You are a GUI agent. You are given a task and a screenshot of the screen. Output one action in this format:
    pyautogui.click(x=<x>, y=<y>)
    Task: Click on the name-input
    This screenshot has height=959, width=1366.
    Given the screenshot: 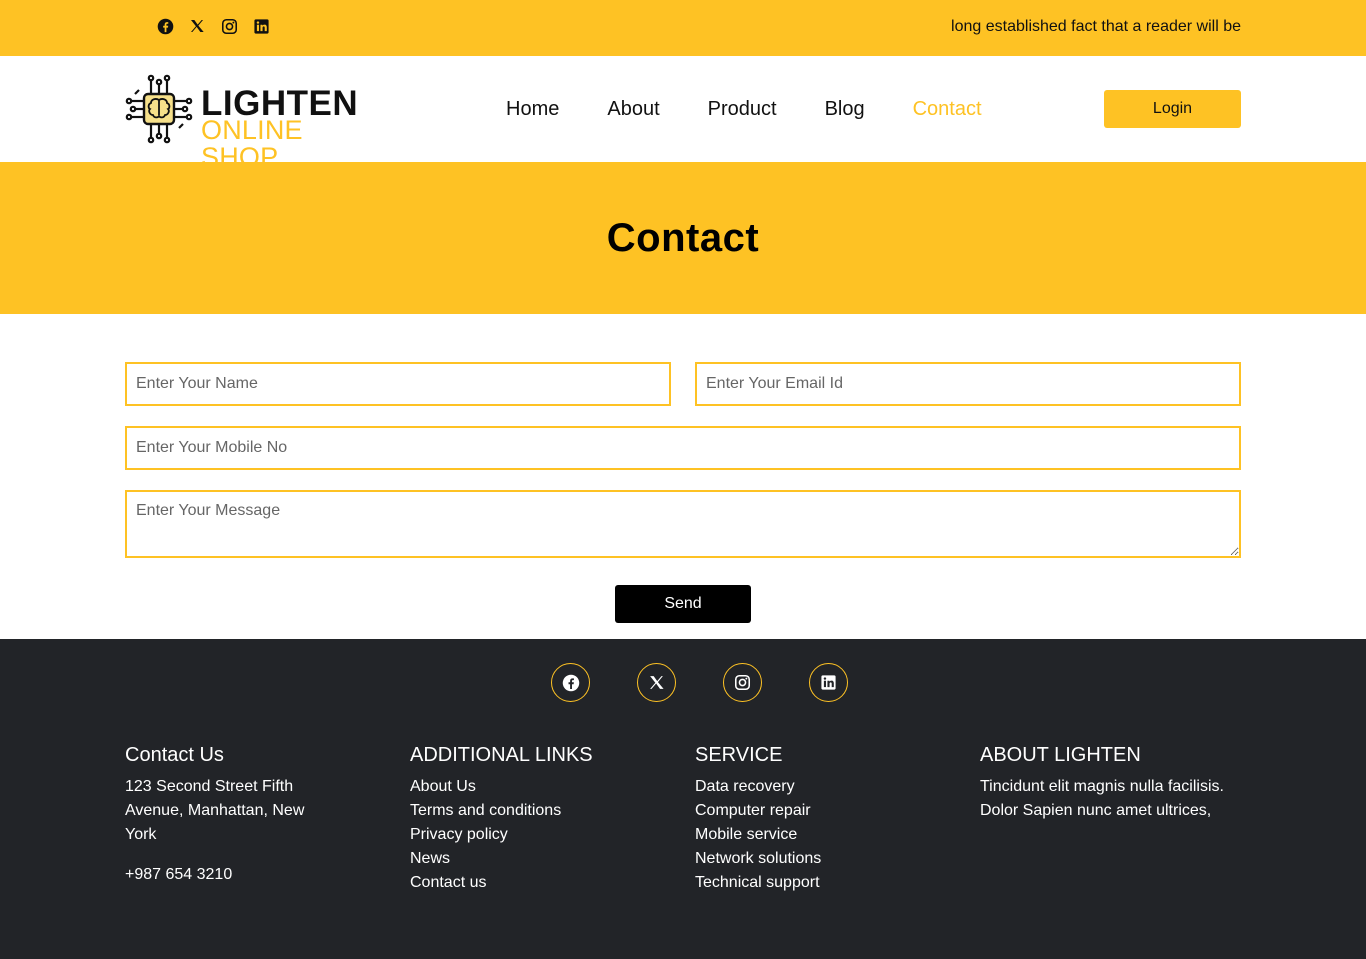 What is the action you would take?
    pyautogui.click(x=398, y=384)
    